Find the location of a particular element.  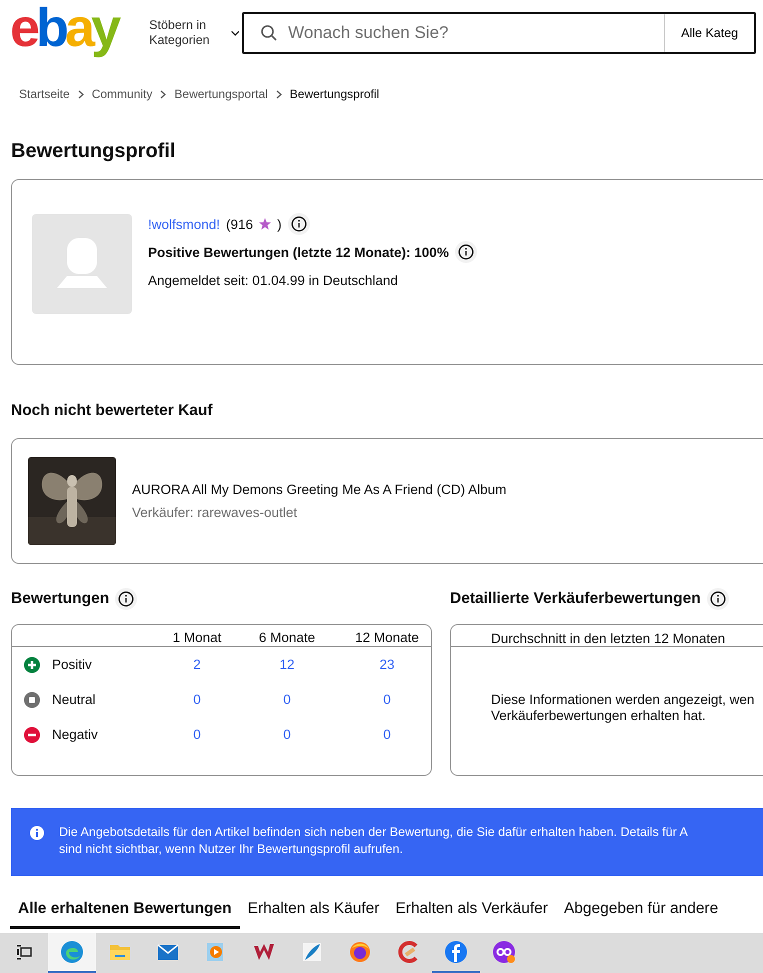

rating-count-link: 12 is located at coordinates (287, 664).